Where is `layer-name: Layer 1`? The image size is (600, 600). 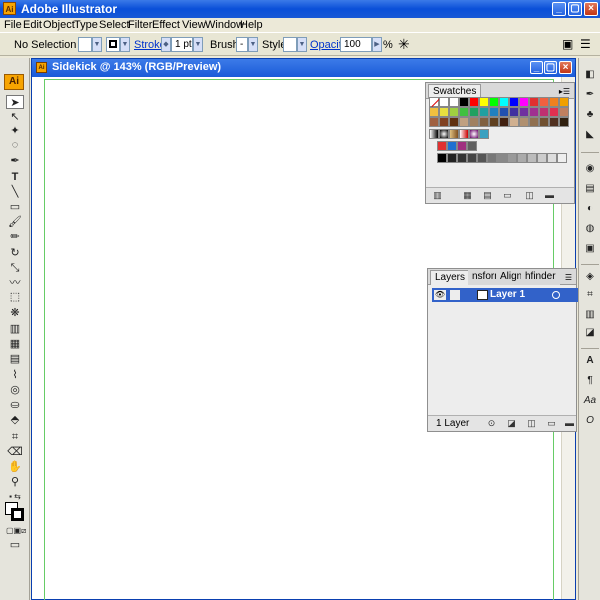
layer-name: Layer 1 is located at coordinates (507, 294).